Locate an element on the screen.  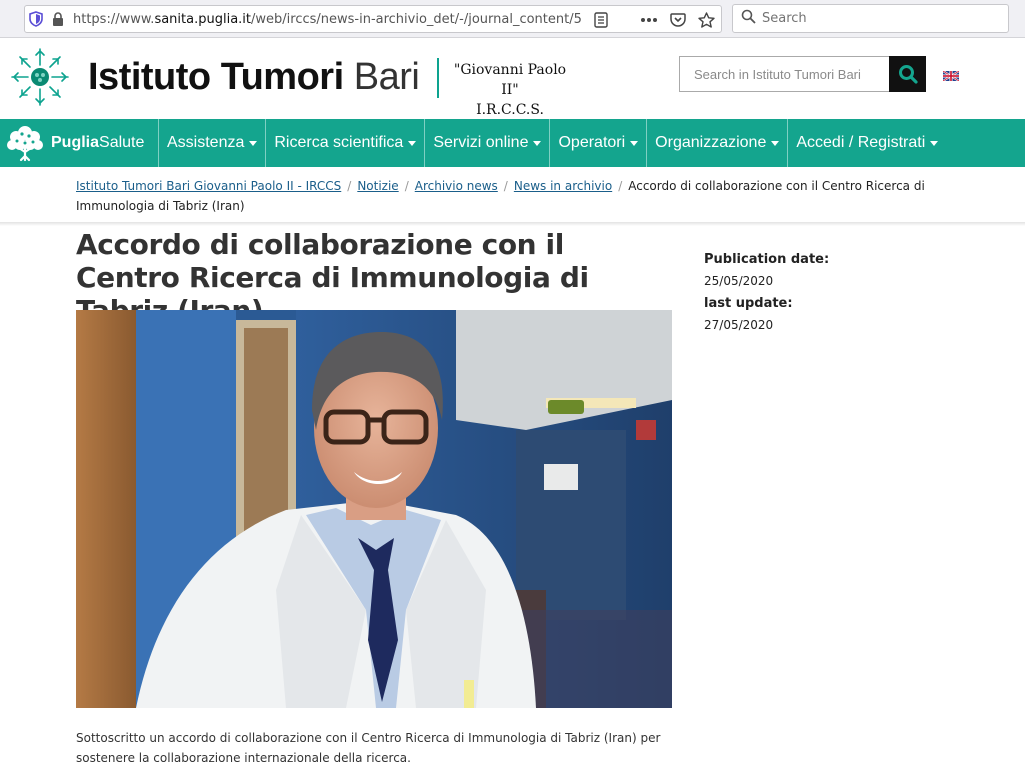
uk-flag-icon is located at coordinates (951, 76).